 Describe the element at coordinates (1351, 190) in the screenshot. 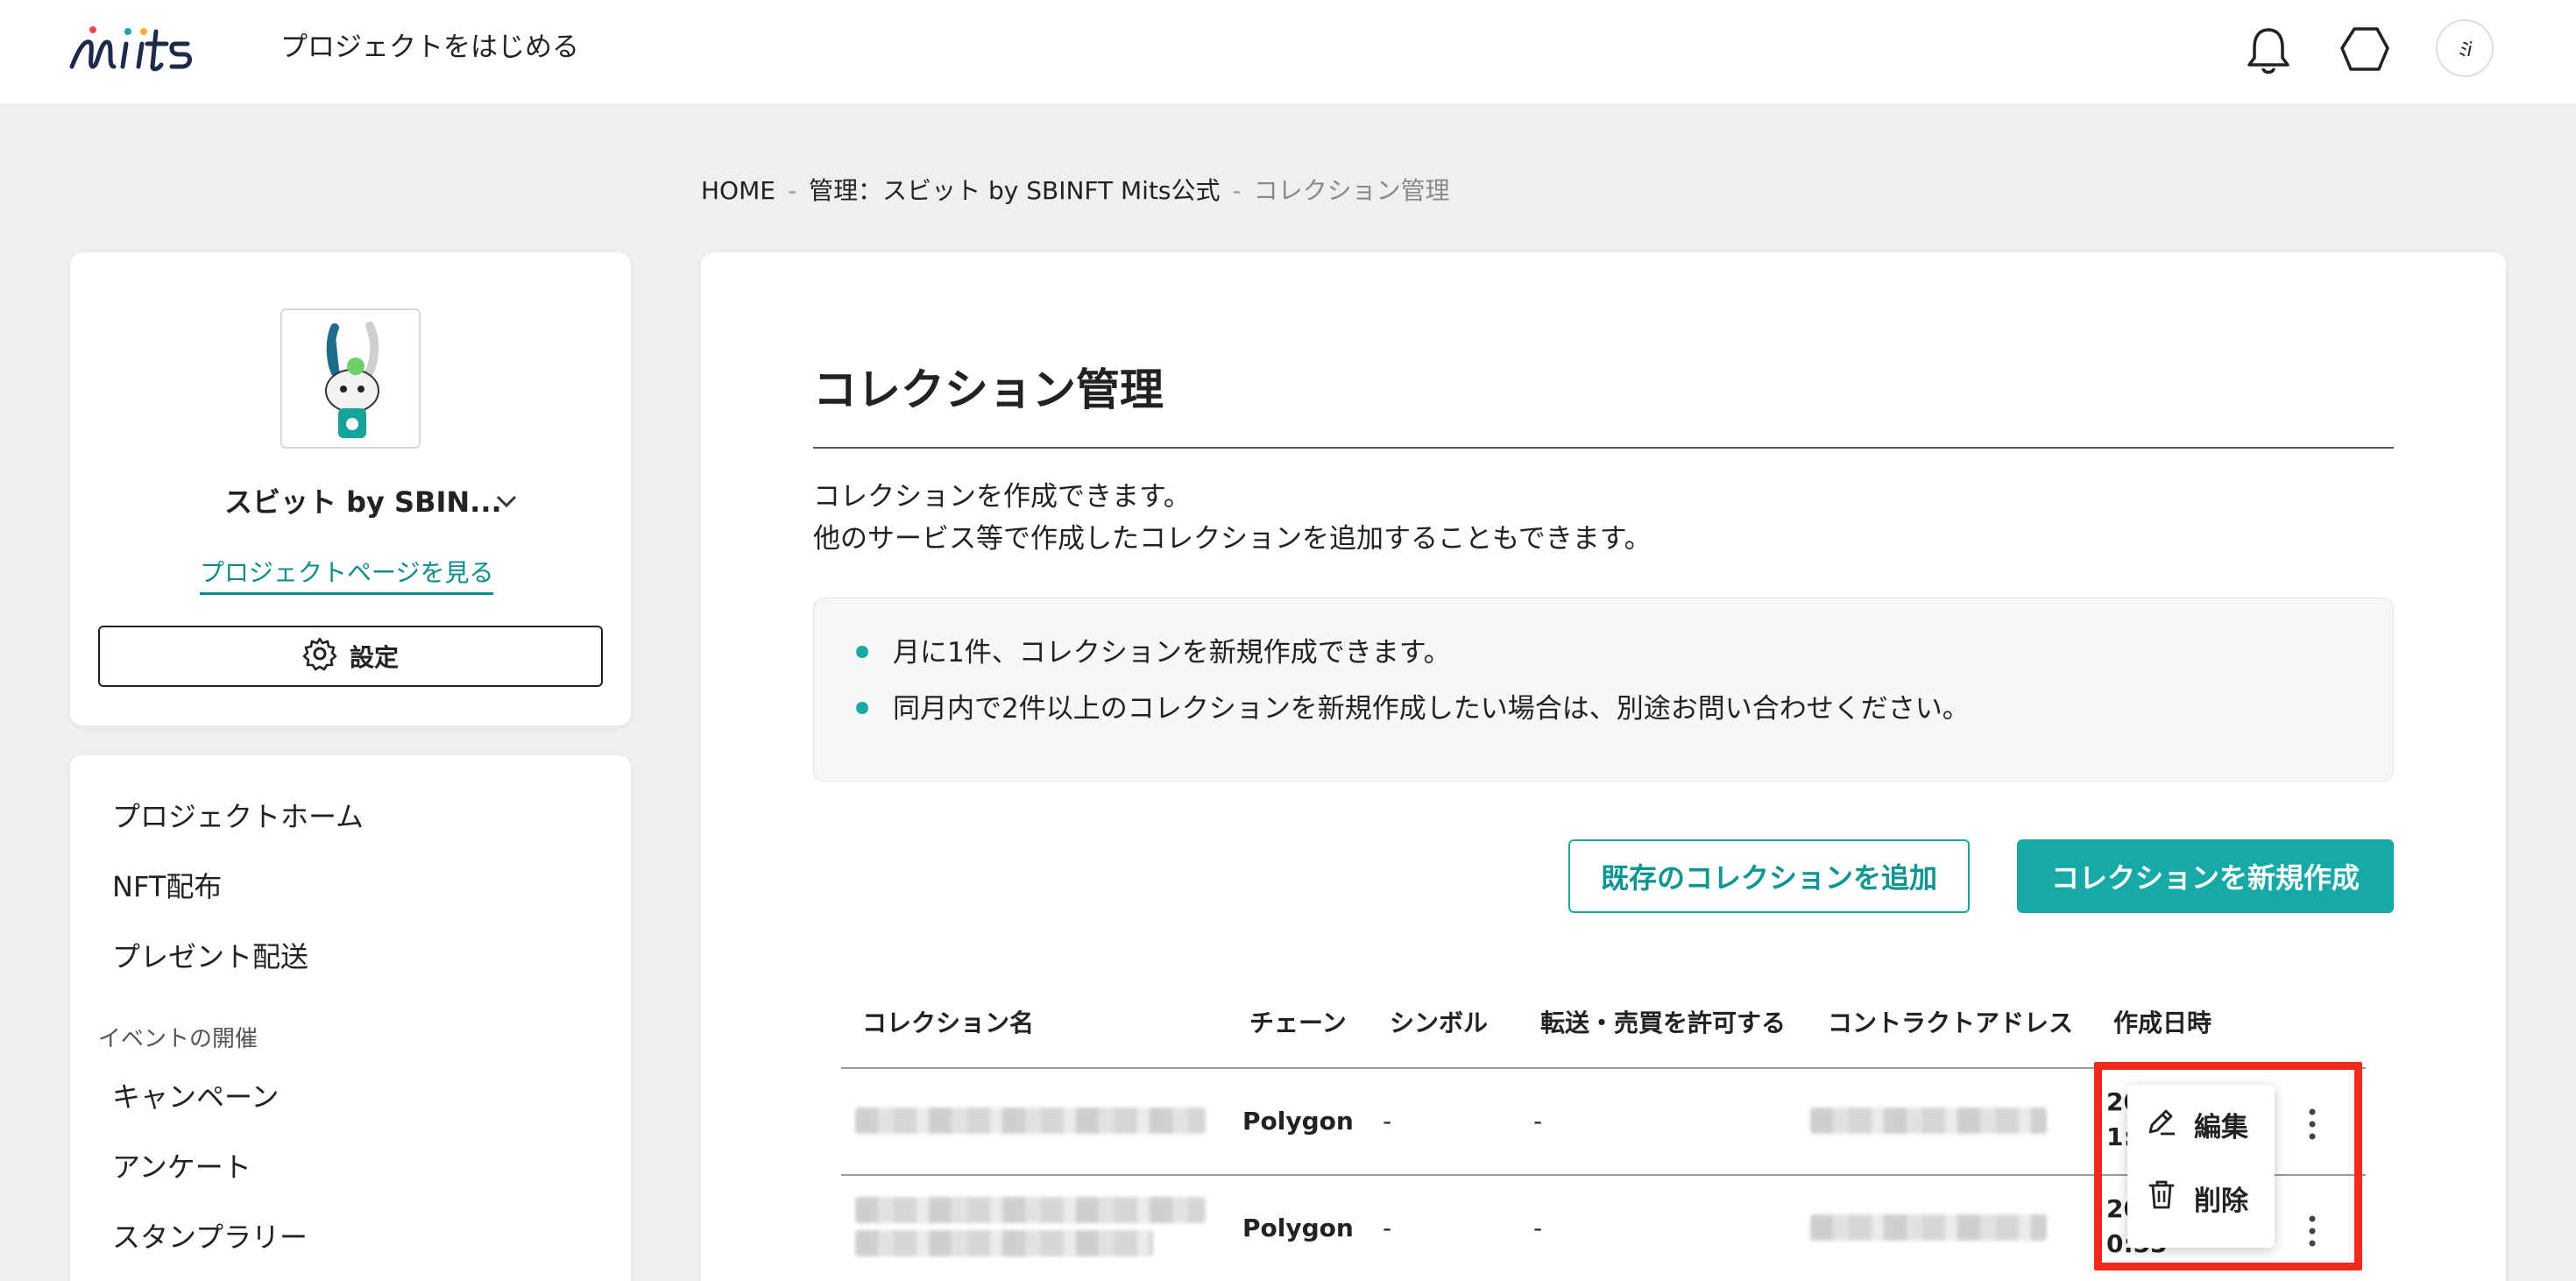

I see `breadcrumb-current: コレクション管理` at that location.